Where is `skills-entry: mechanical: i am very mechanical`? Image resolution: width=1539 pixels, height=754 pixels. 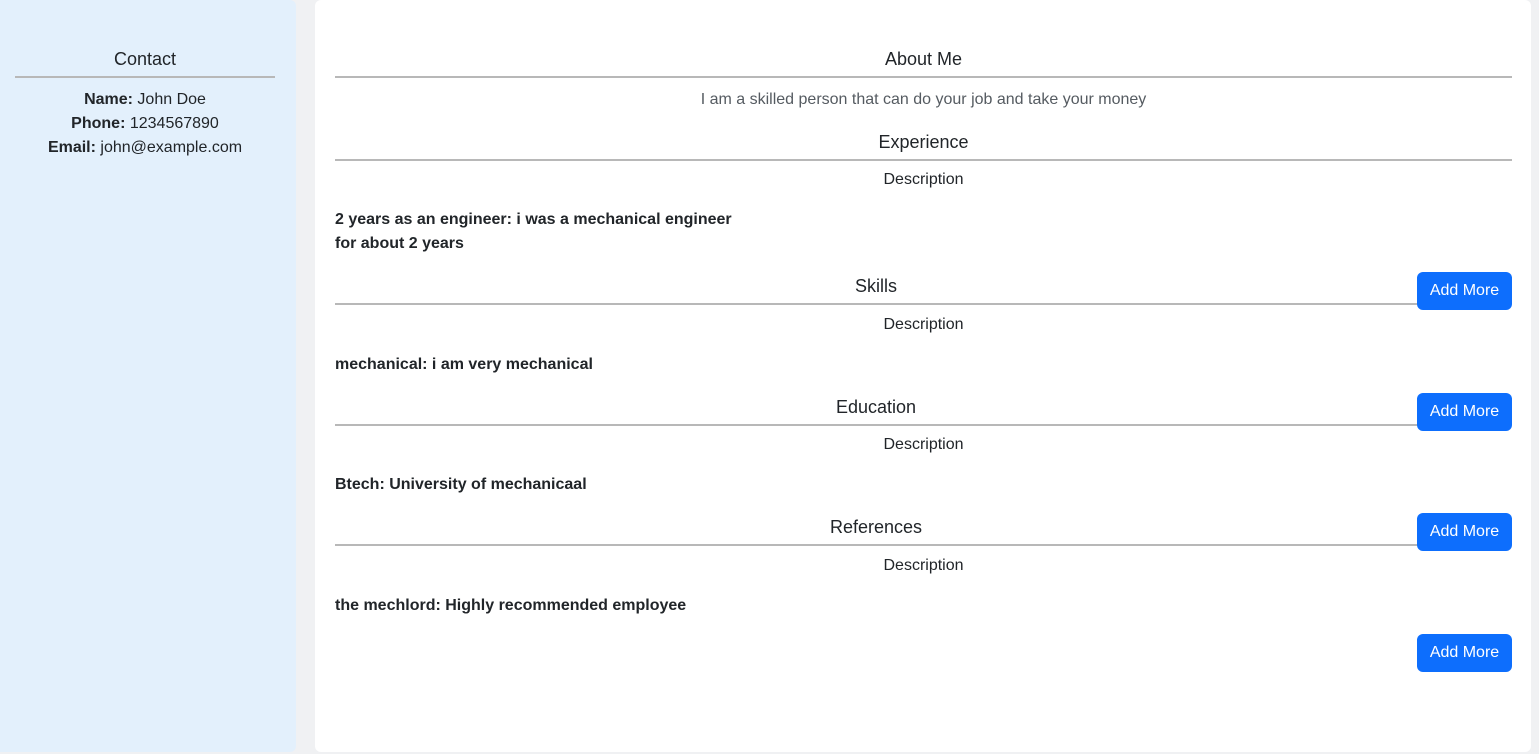
skills-entry: mechanical: i am very mechanical is located at coordinates (464, 364).